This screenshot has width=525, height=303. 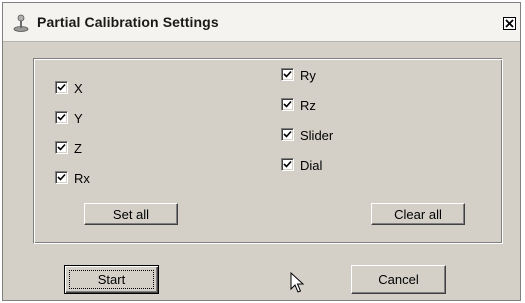 I want to click on clear-all-button: Clear all, so click(x=418, y=214).